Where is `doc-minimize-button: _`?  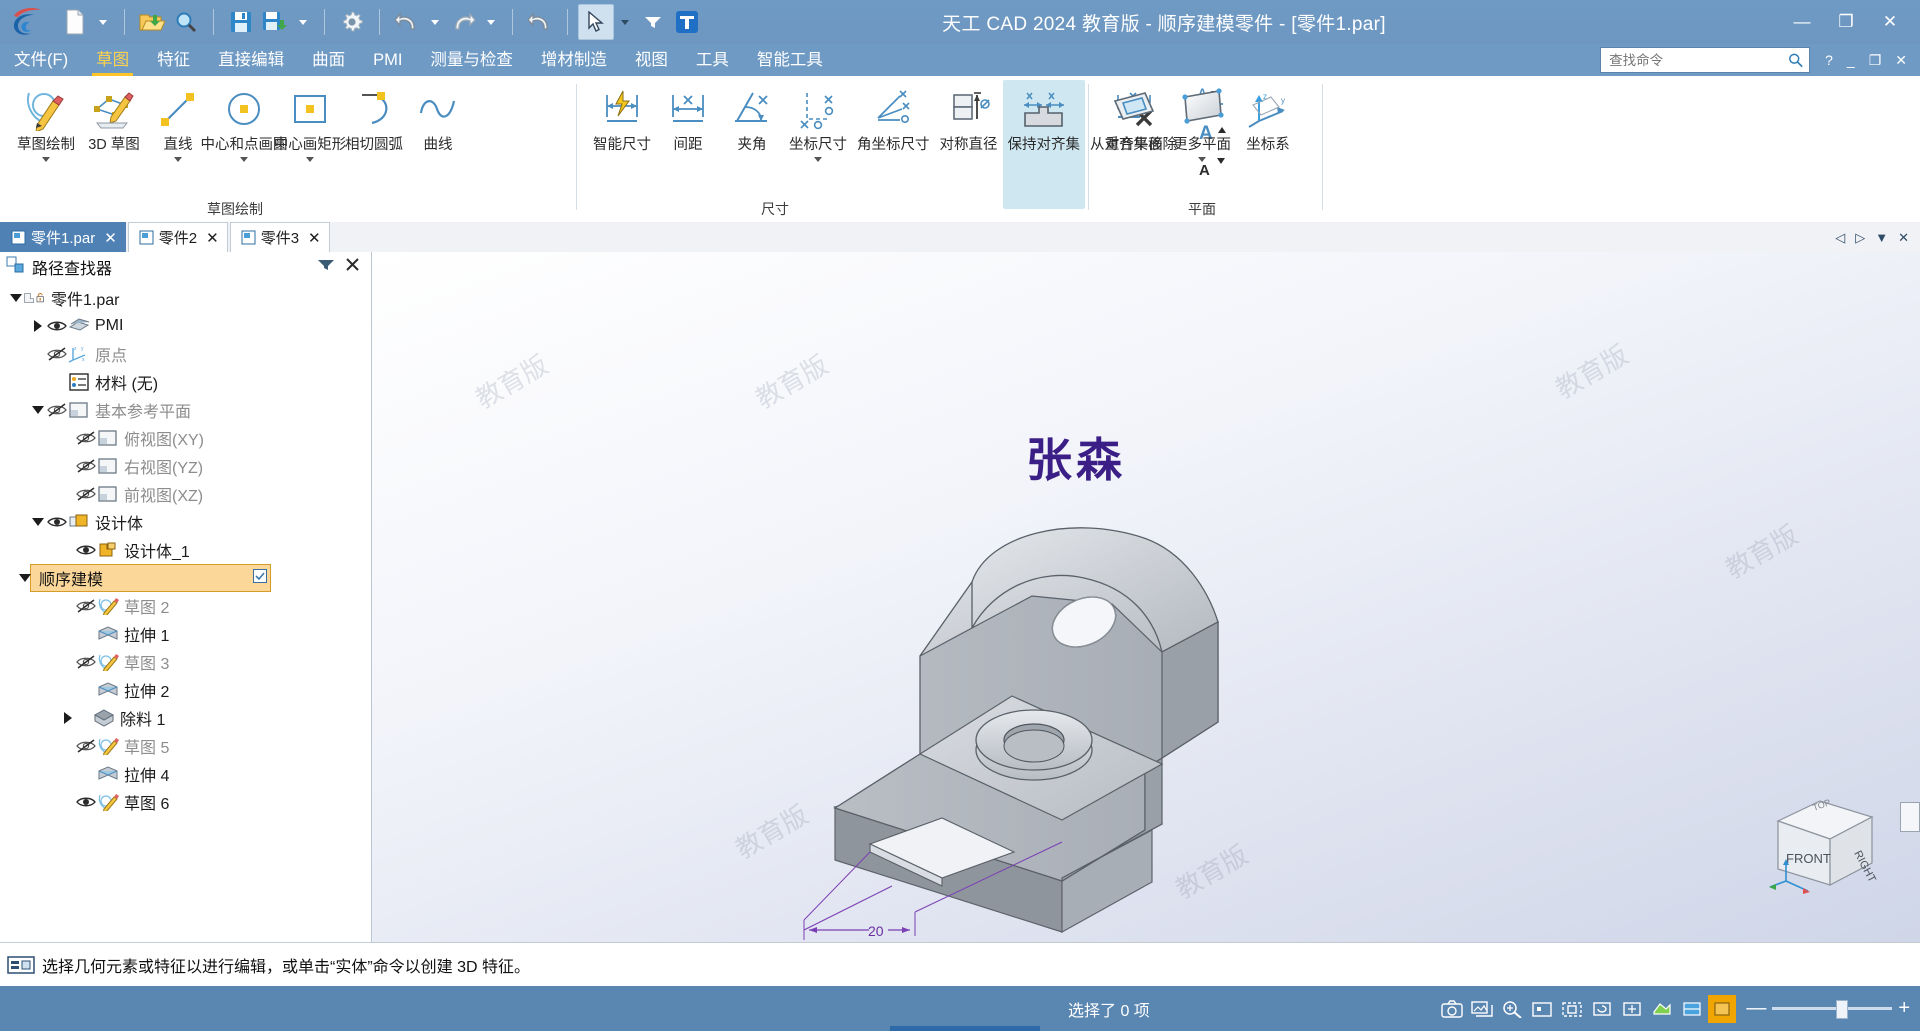 doc-minimize-button: _ is located at coordinates (1851, 60).